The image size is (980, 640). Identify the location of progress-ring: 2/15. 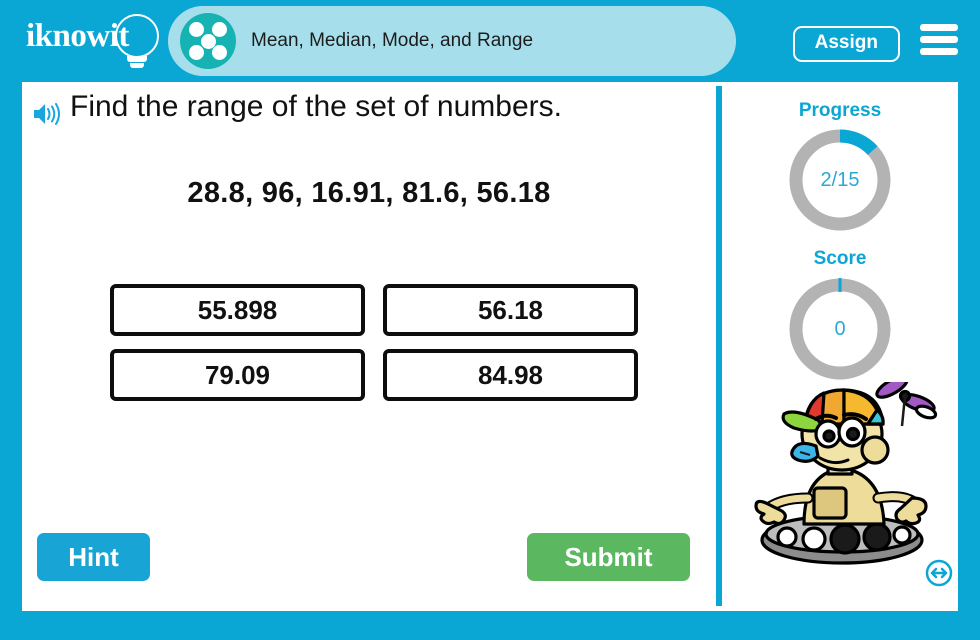
(840, 180).